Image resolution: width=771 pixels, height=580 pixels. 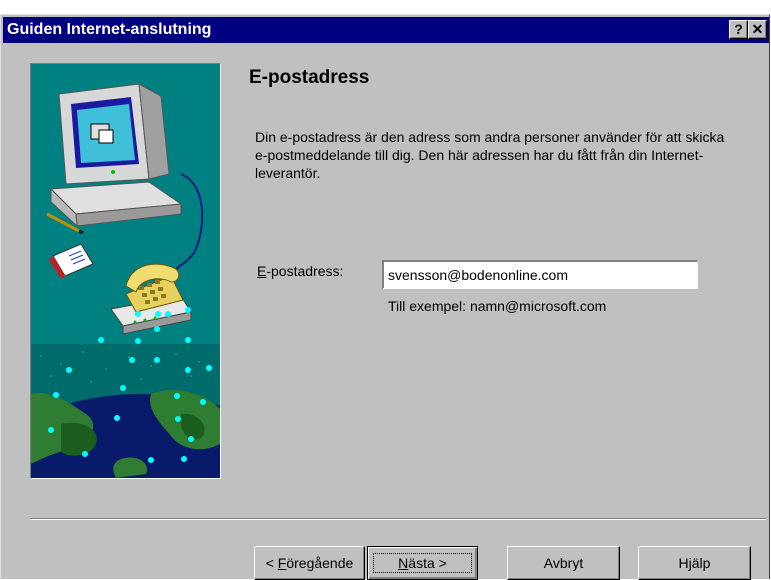 I want to click on cancel-button: Avbryt, so click(x=563, y=563).